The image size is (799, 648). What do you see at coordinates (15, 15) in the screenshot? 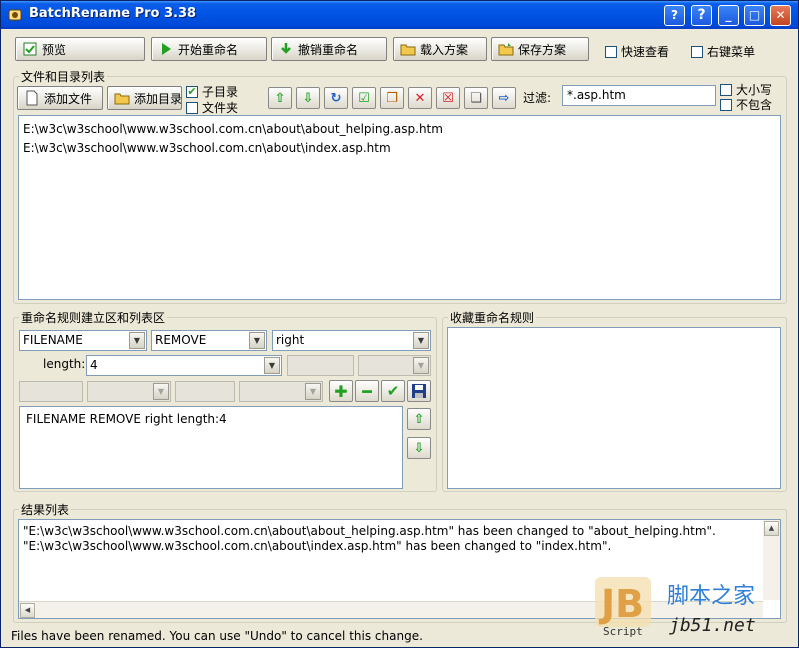
I see `app-icon` at bounding box center [15, 15].